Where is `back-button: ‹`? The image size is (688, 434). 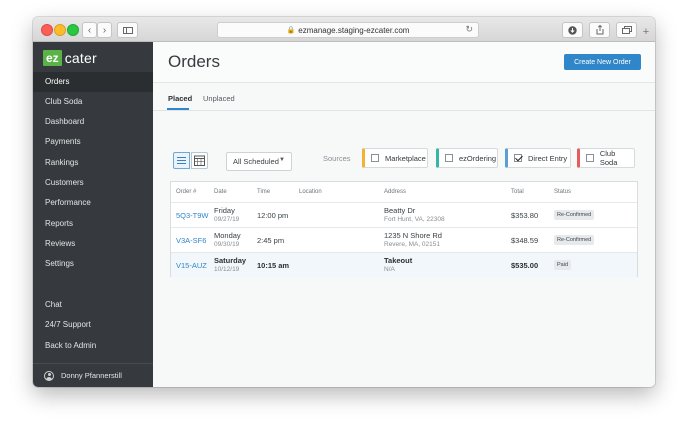 back-button: ‹ is located at coordinates (89, 30).